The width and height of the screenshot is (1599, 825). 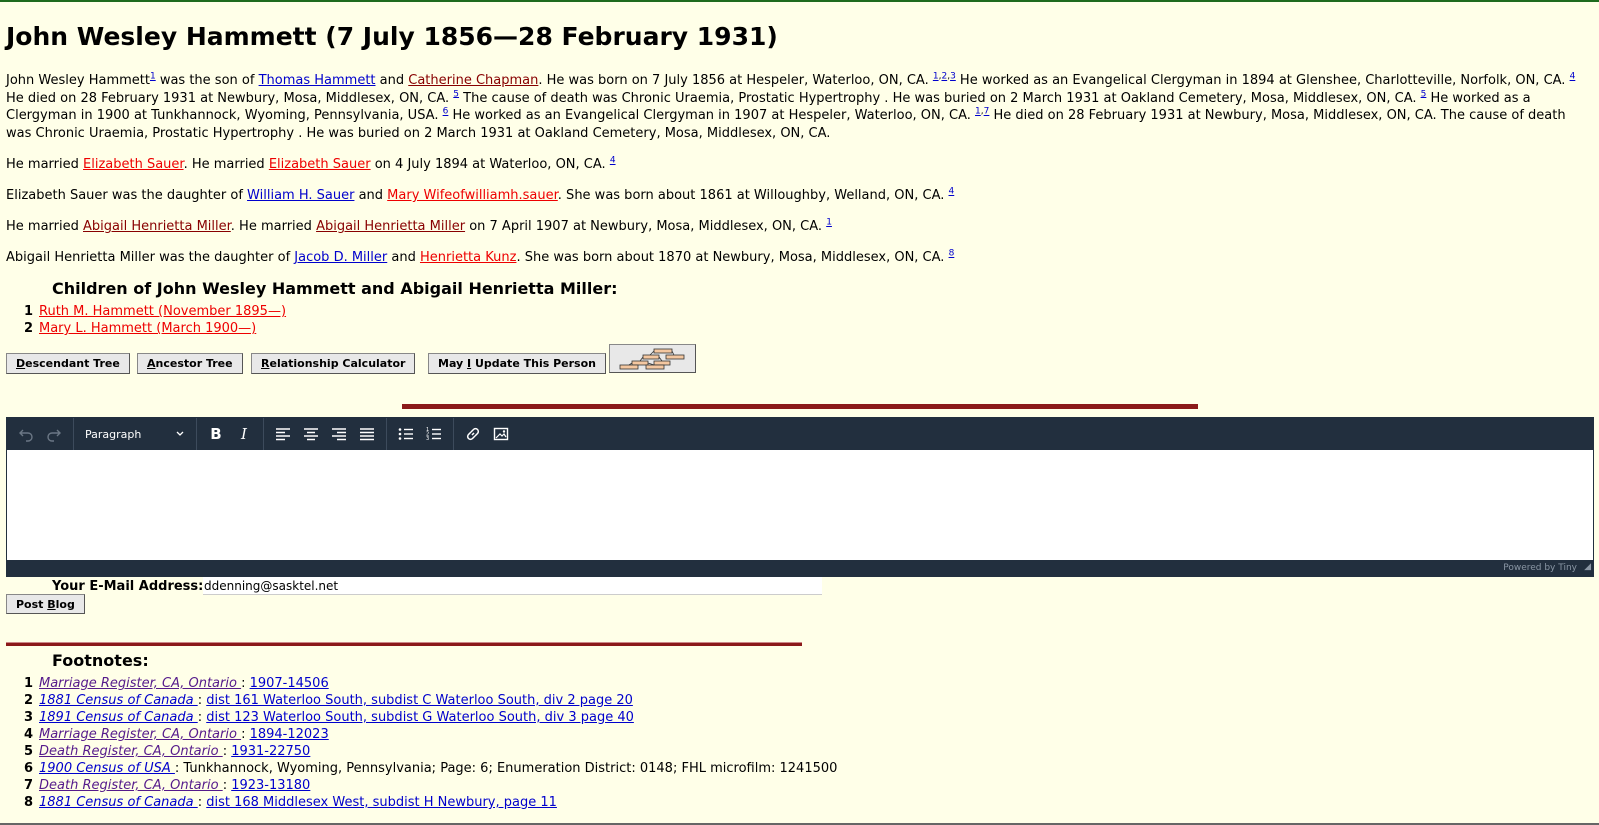 I want to click on text: He married, so click(x=44, y=226).